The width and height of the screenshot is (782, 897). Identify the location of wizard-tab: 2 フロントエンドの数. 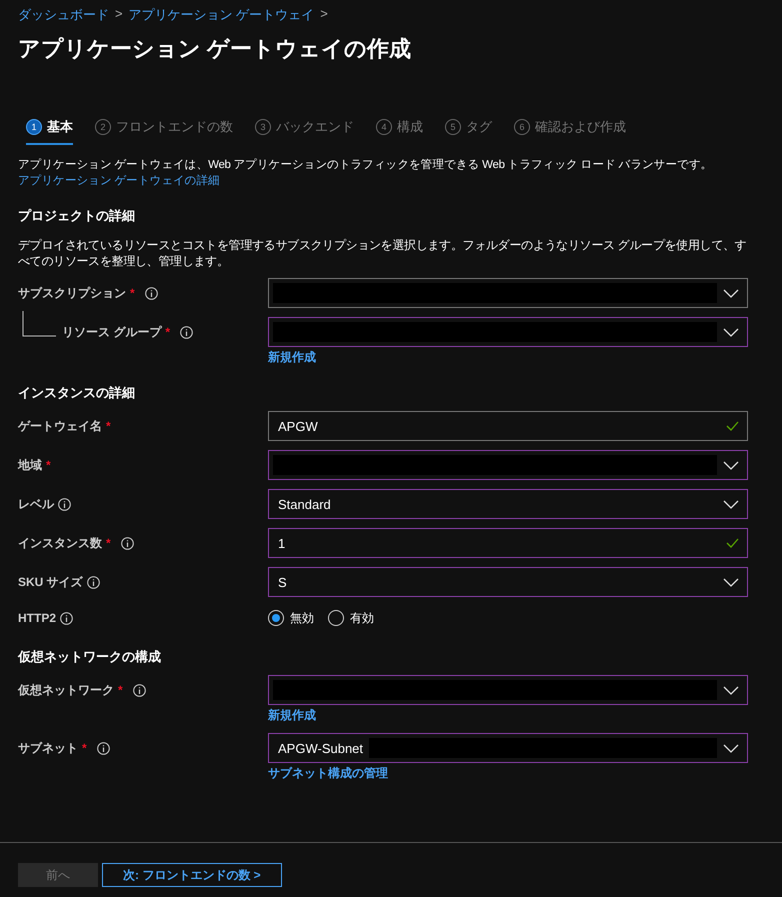
(164, 131).